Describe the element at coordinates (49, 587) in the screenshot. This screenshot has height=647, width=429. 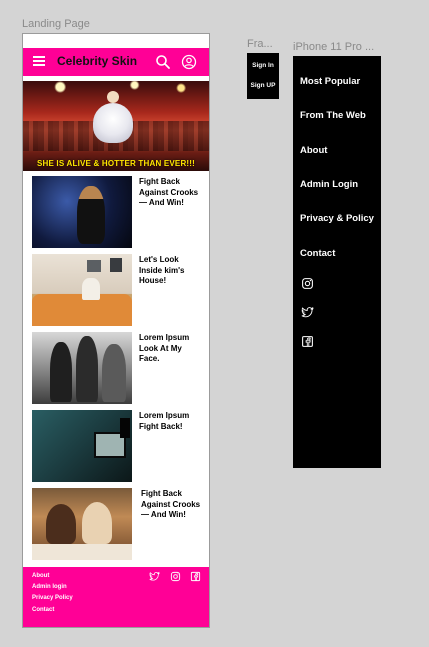
I see `footer-link-admin-login: Admin login` at that location.